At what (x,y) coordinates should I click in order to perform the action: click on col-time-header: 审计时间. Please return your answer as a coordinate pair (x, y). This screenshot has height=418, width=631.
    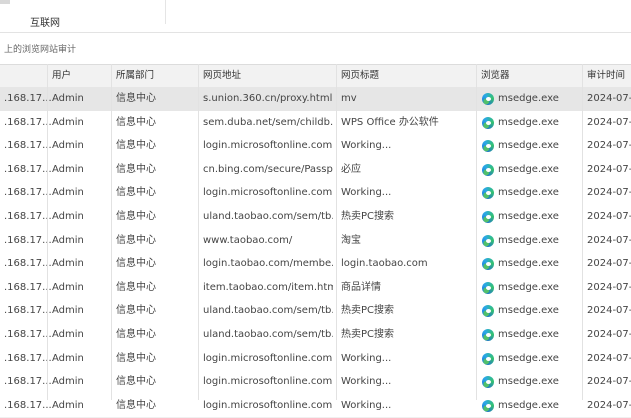
    Looking at the image, I should click on (606, 76).